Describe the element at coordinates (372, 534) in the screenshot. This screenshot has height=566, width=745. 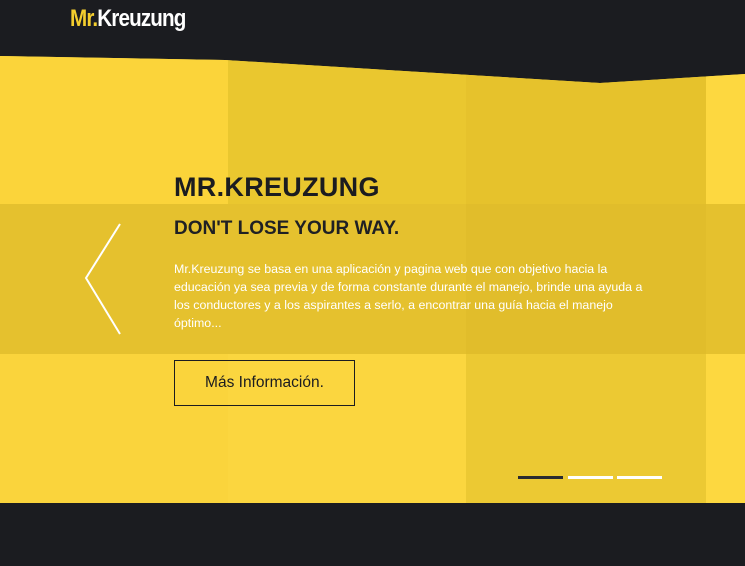
I see `page-footer` at that location.